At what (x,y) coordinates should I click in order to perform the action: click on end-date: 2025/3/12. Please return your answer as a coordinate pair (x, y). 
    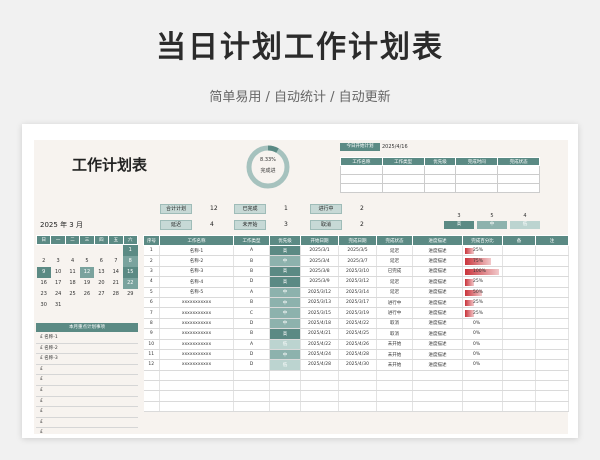
    Looking at the image, I should click on (357, 282).